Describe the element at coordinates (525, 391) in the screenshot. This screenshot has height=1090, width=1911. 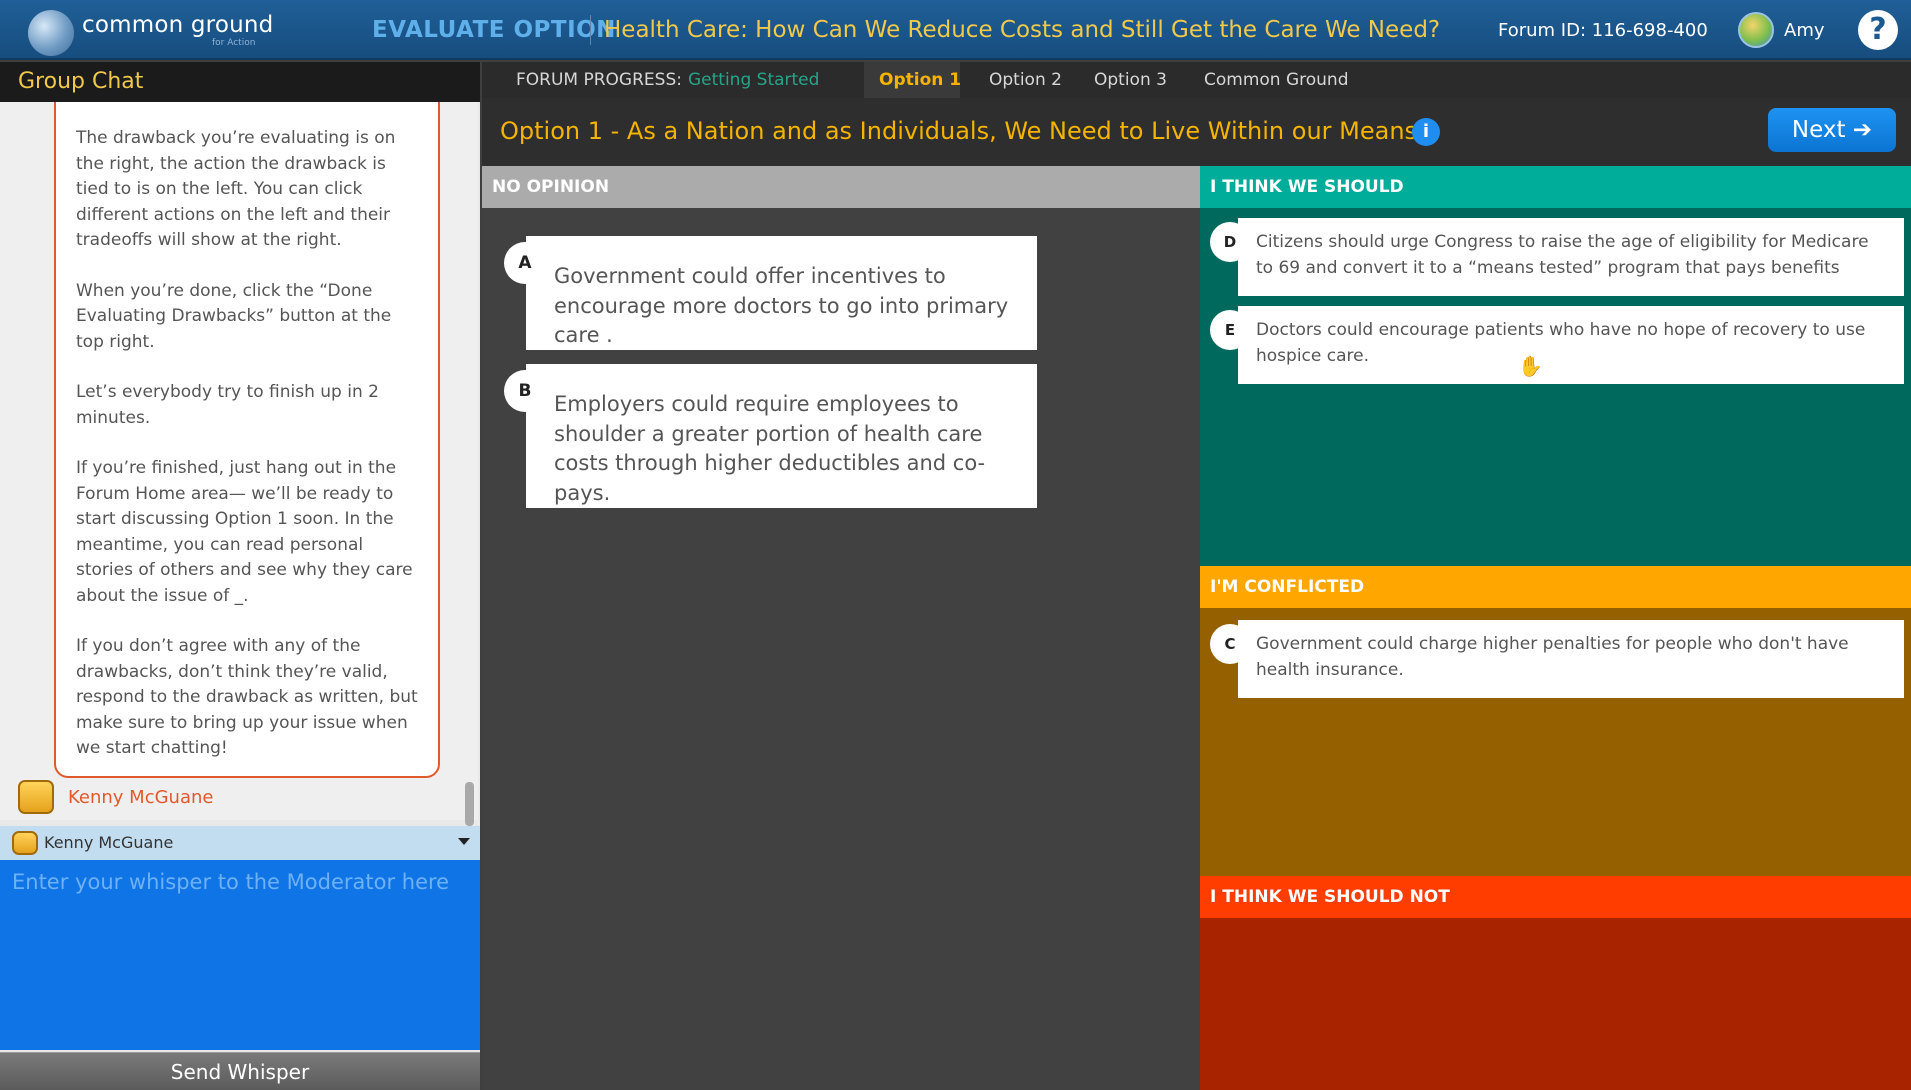
I see `card-letter-badge: B` at that location.